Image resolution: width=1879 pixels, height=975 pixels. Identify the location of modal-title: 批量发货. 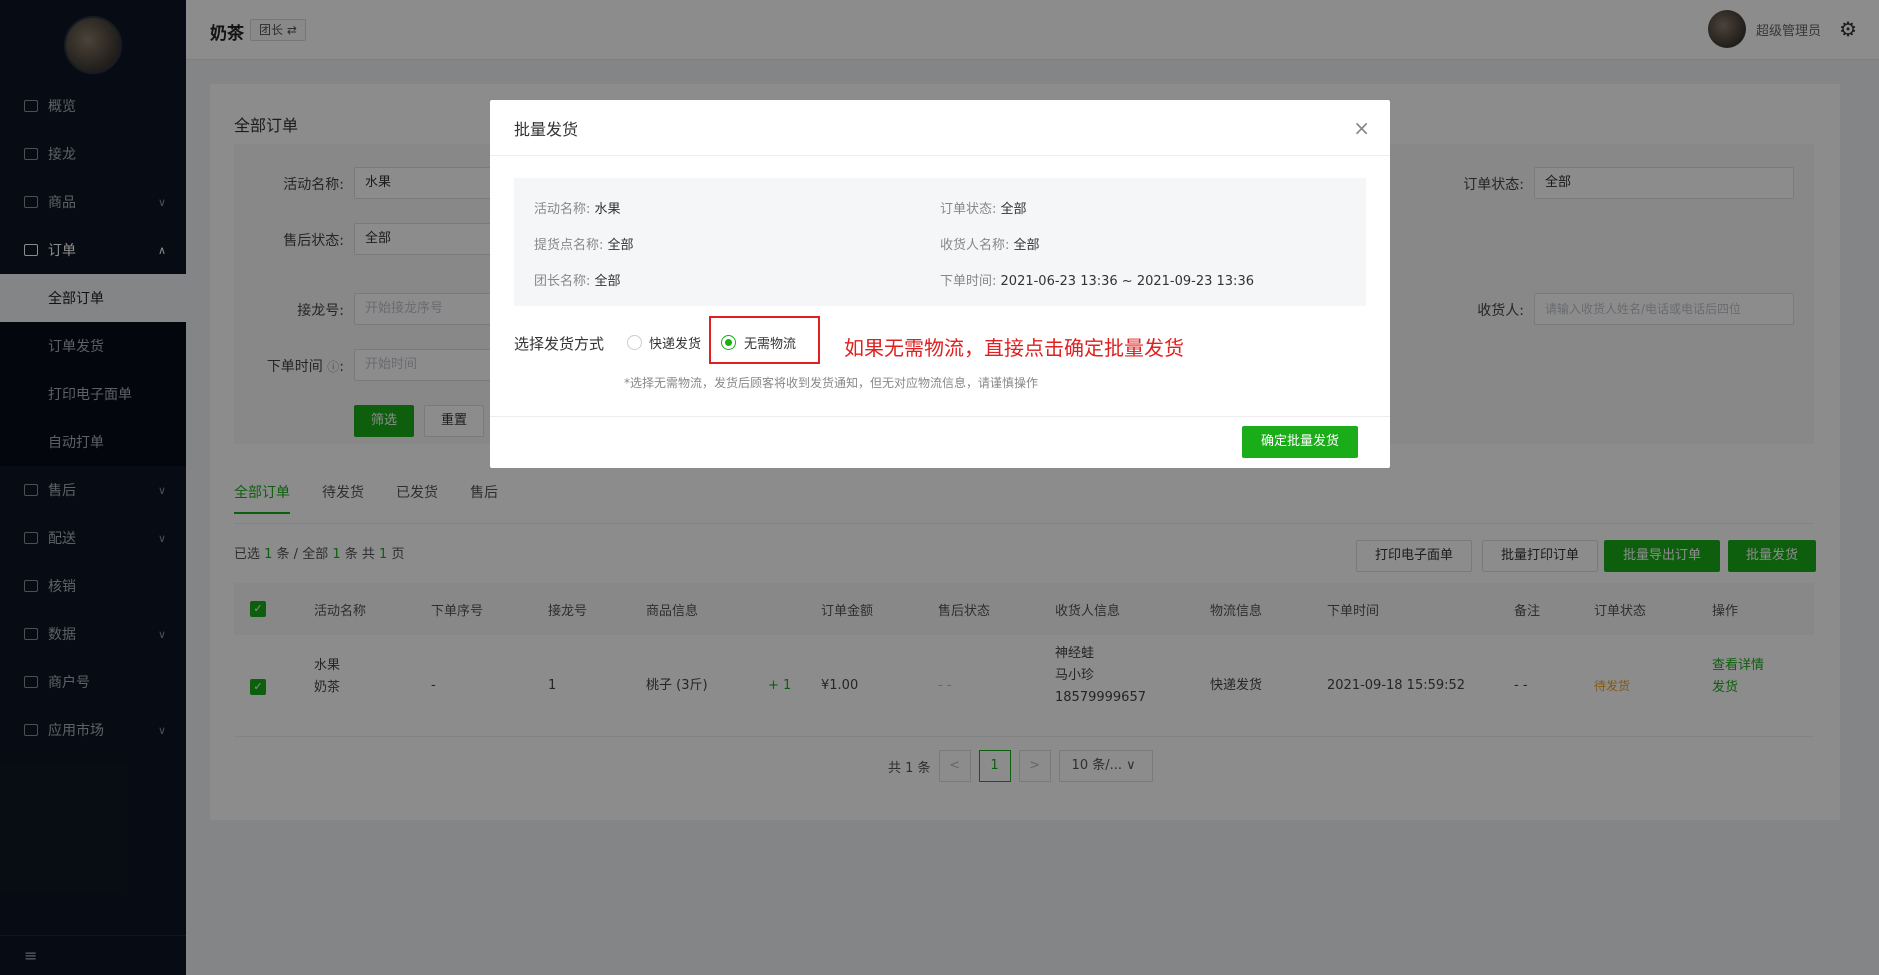
(546, 129).